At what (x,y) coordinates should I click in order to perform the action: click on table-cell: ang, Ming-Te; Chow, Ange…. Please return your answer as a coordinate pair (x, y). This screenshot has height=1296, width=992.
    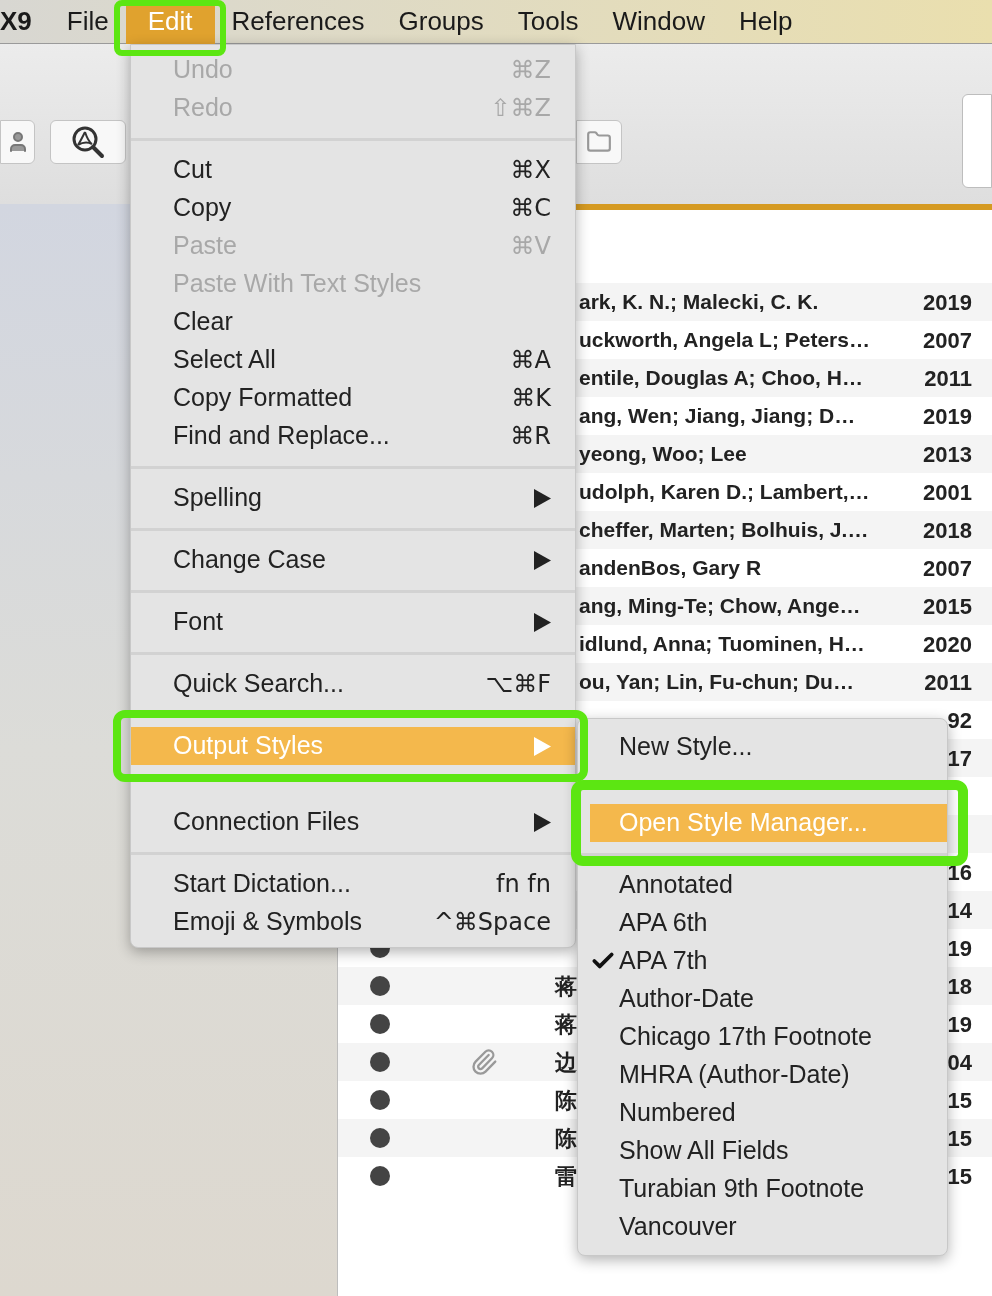
    Looking at the image, I should click on (720, 606).